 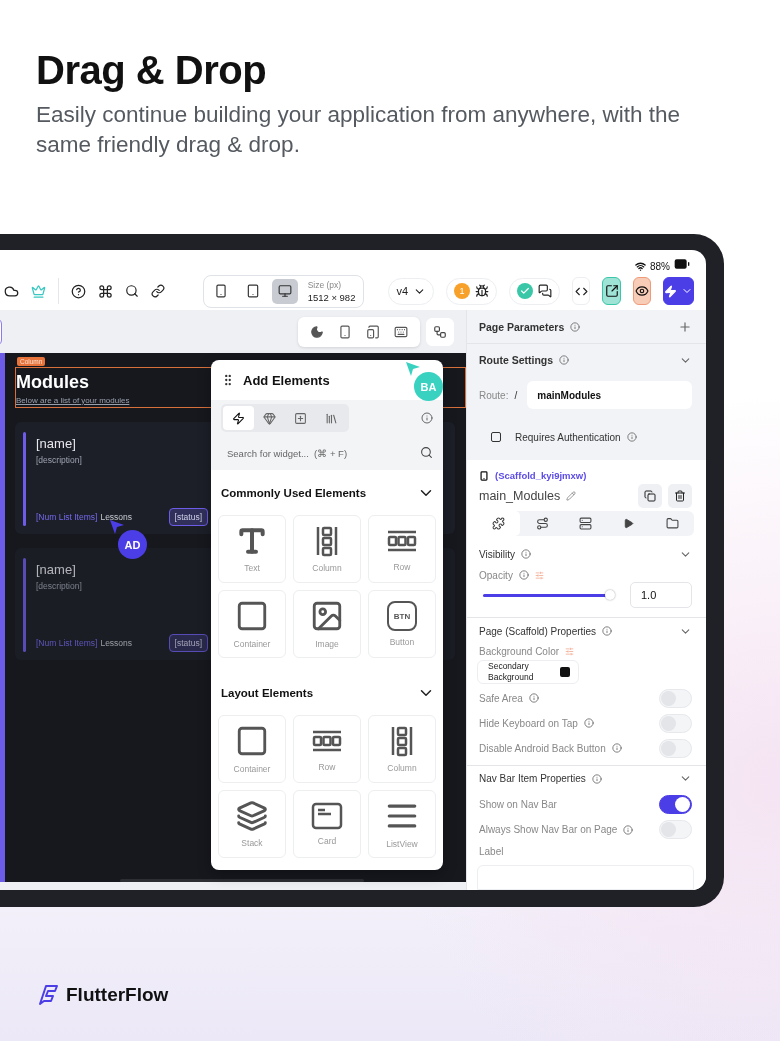 What do you see at coordinates (585, 524) in the screenshot?
I see `server-icon` at bounding box center [585, 524].